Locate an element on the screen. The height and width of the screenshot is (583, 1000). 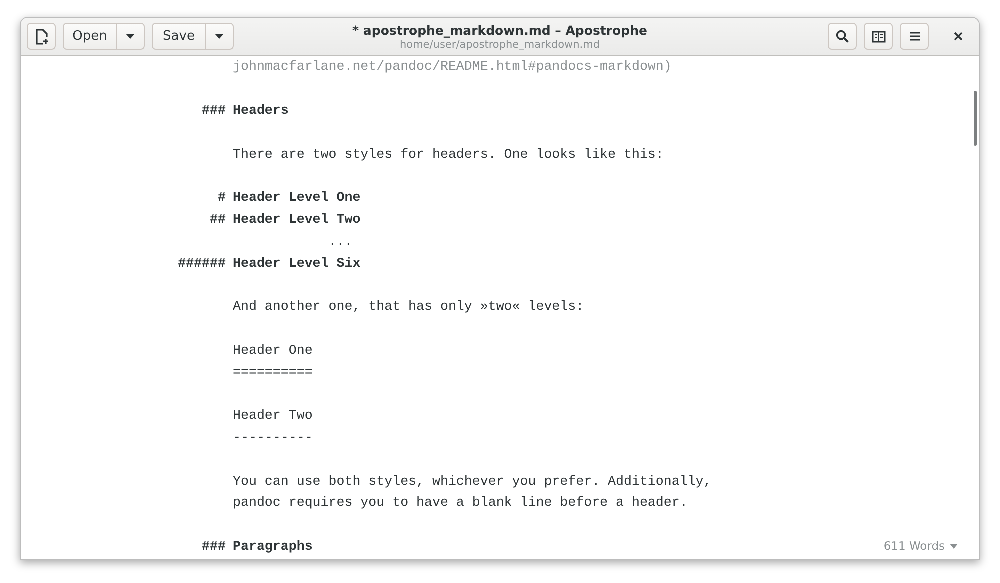
heading-marker: # is located at coordinates (222, 198).